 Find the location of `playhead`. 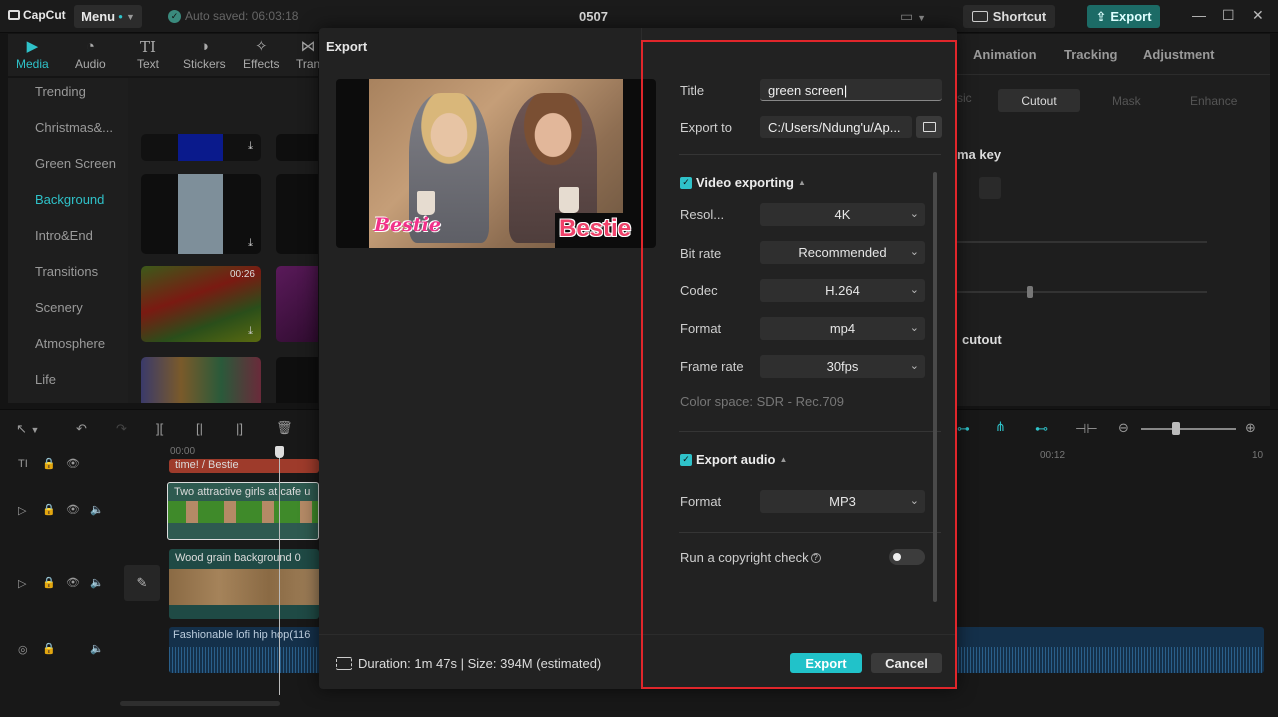

playhead is located at coordinates (279, 572).